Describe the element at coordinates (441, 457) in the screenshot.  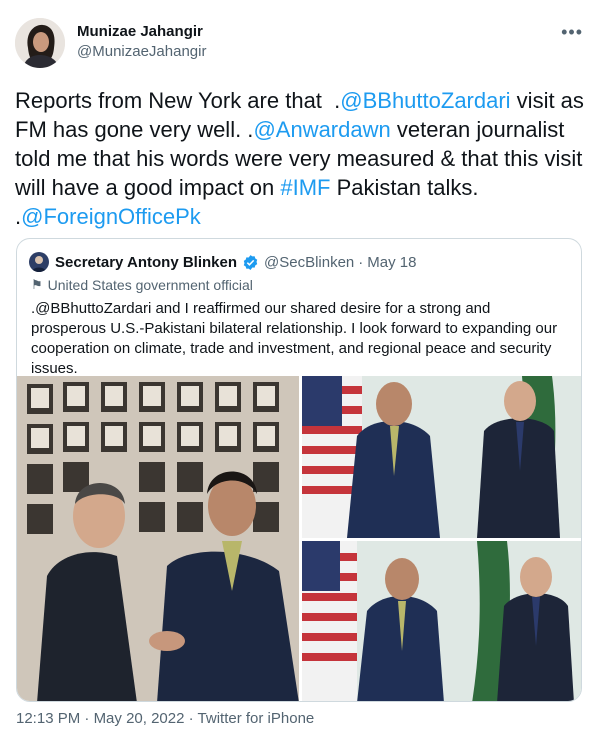
I see `photo-standing-top` at that location.